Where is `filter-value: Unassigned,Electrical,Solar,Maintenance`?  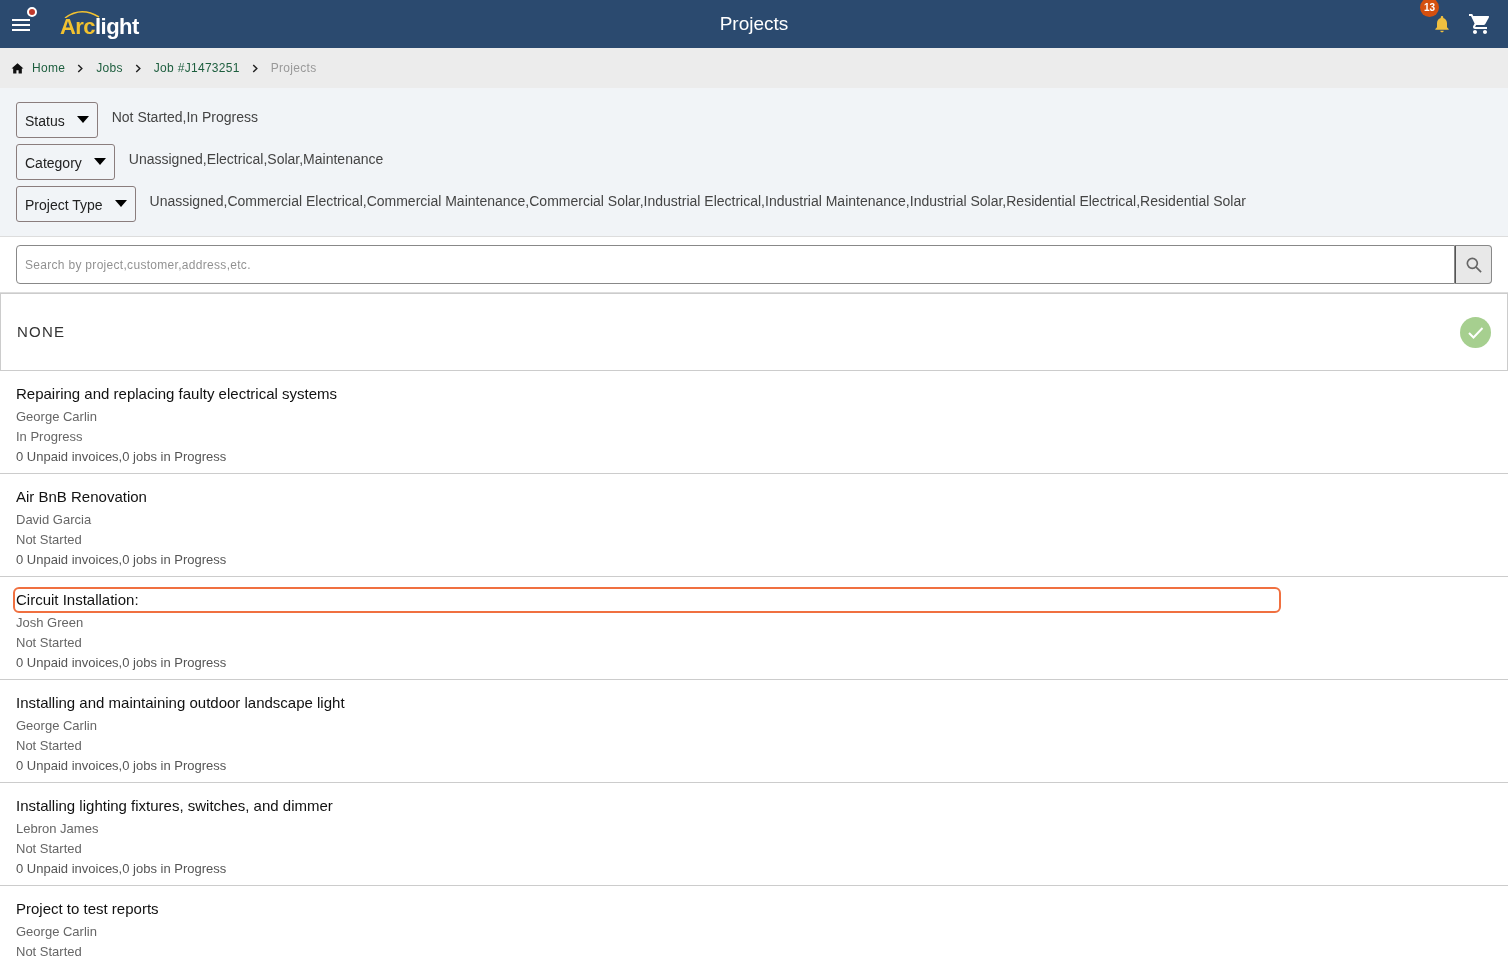 filter-value: Unassigned,Electrical,Solar,Maintenance is located at coordinates (256, 159).